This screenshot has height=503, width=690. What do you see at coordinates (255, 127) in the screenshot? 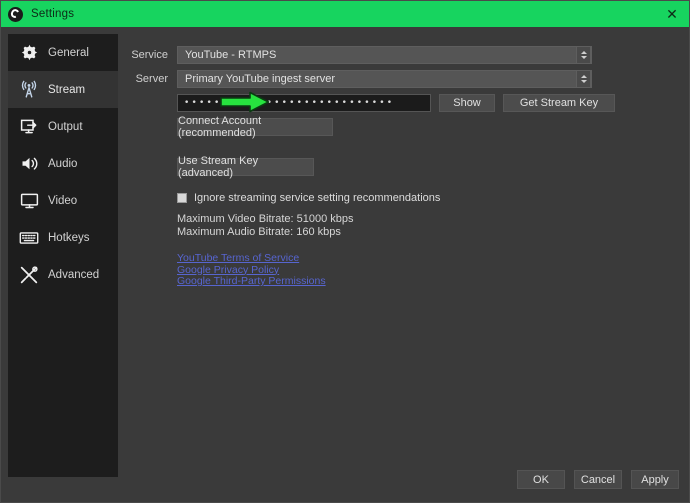
I see `connect-account-button: Connect Account (recommended)` at bounding box center [255, 127].